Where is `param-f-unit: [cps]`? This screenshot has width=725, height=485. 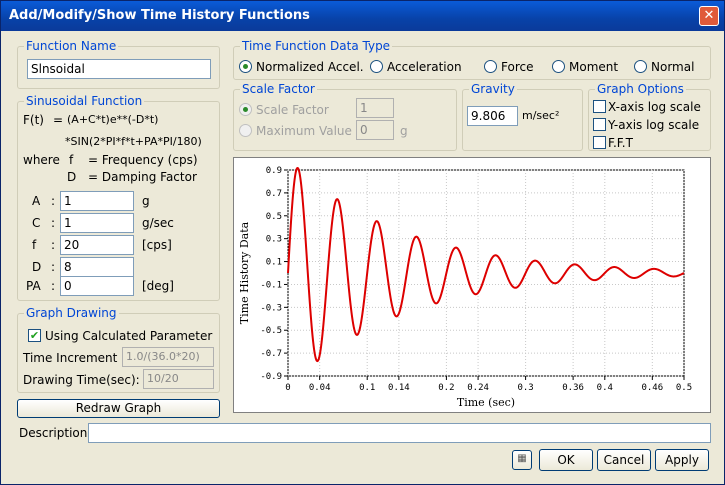
param-f-unit: [cps] is located at coordinates (157, 245).